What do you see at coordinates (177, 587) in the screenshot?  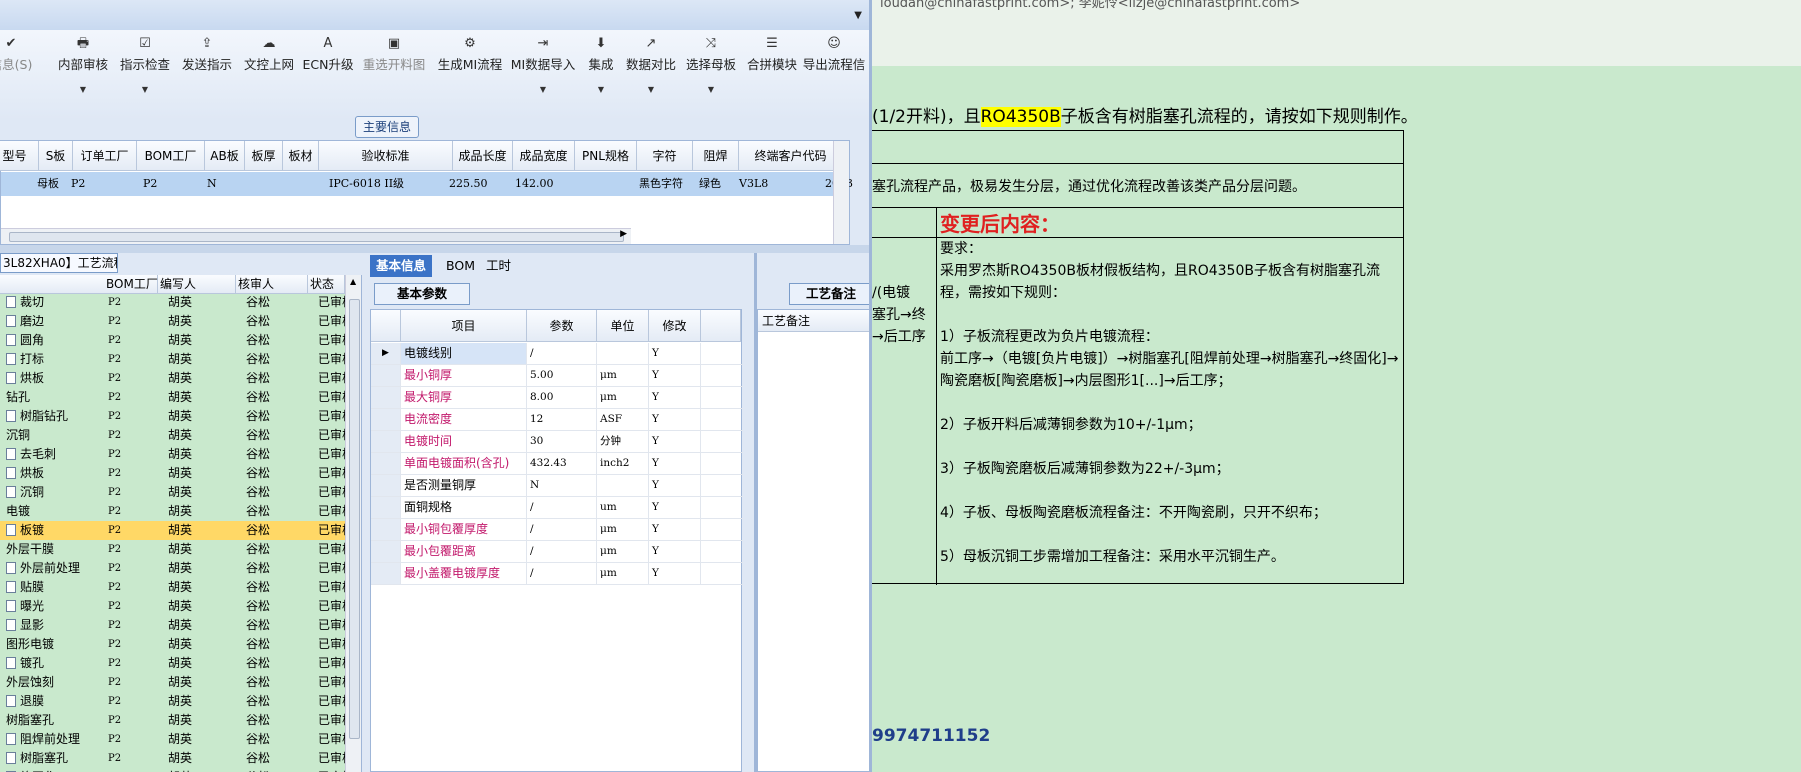 I see `process-row: 贴膜 P2 胡英 谷松 已审核` at bounding box center [177, 587].